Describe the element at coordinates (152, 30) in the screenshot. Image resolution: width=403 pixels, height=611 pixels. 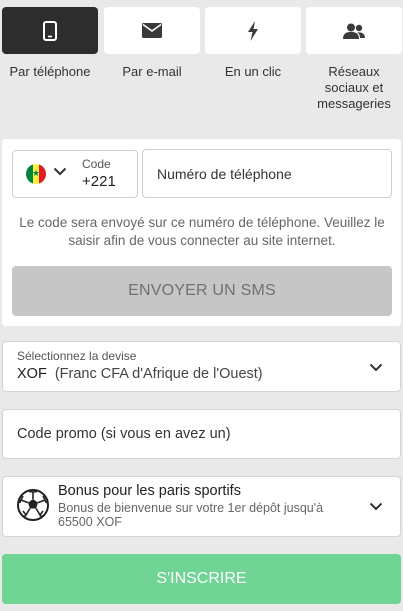
I see `envelope-icon` at that location.